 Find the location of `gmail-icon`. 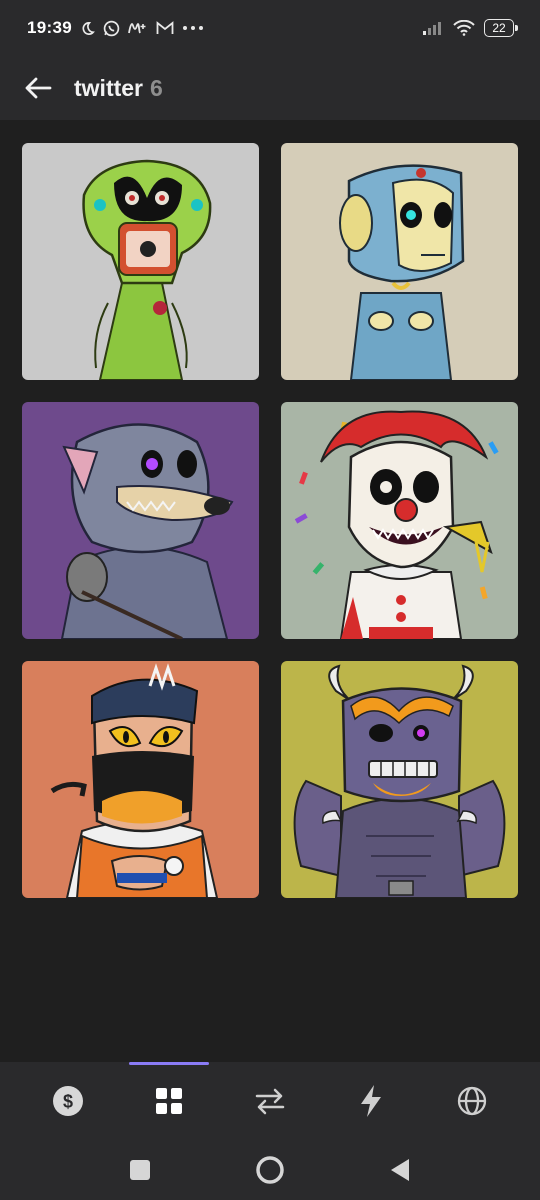

gmail-icon is located at coordinates (165, 28).